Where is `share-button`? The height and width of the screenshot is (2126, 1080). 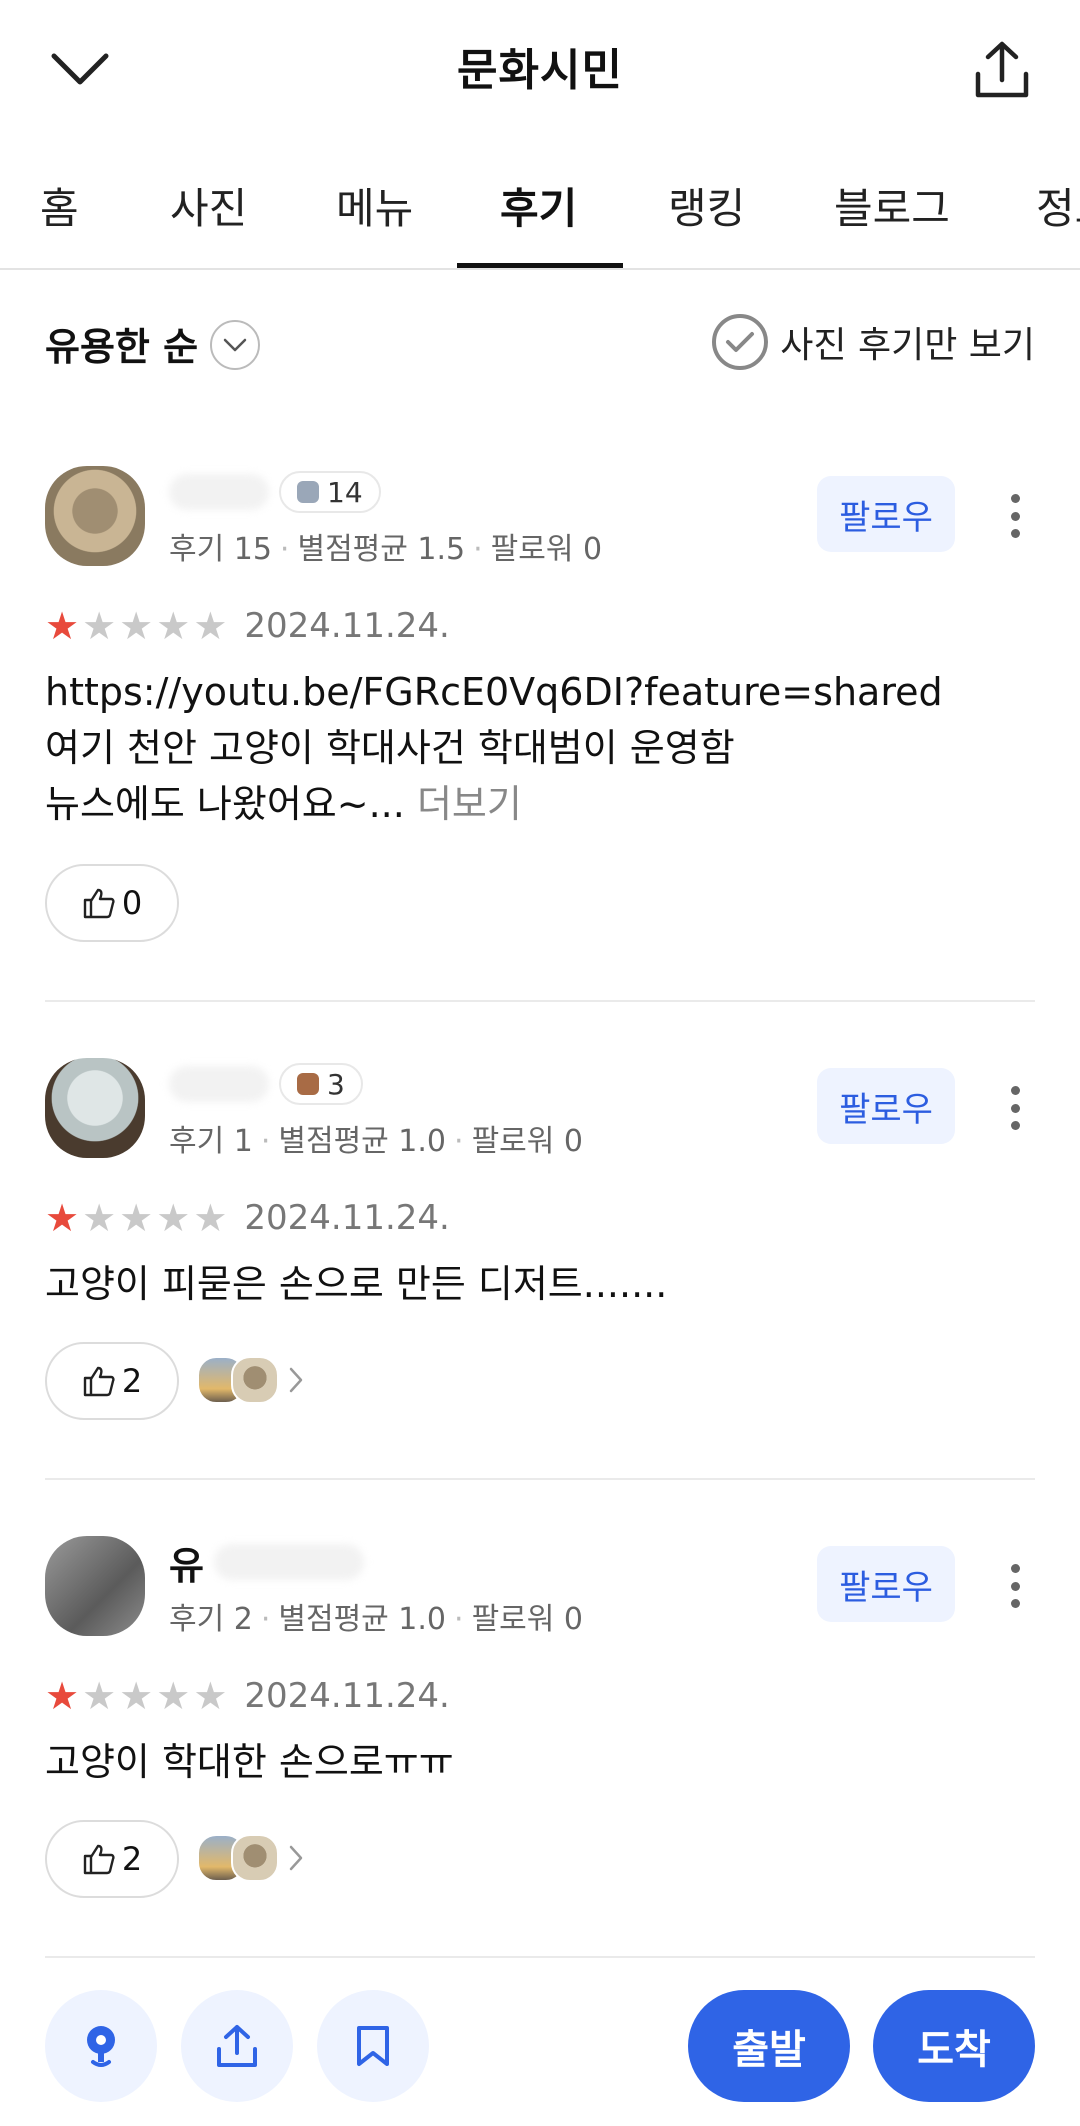 share-button is located at coordinates (1002, 70).